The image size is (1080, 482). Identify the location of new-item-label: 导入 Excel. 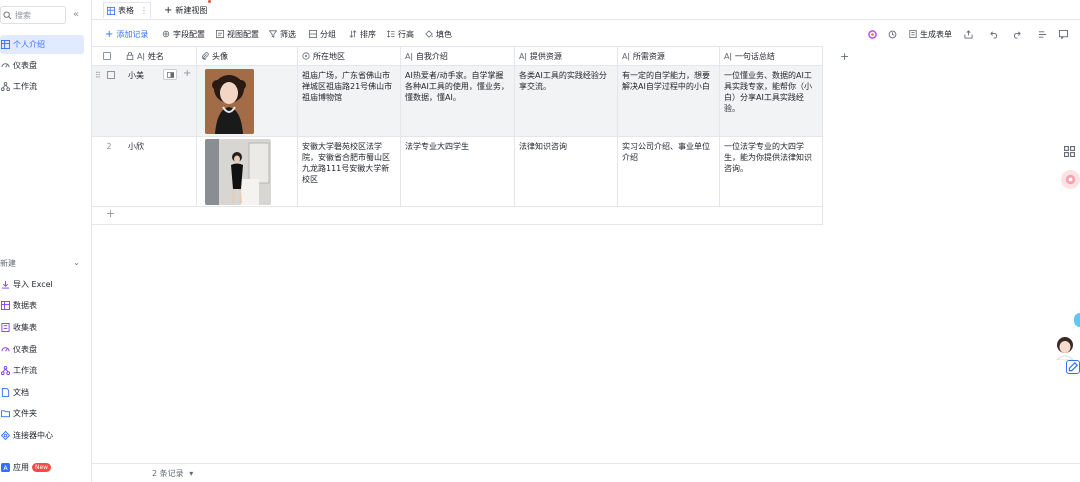
(33, 284).